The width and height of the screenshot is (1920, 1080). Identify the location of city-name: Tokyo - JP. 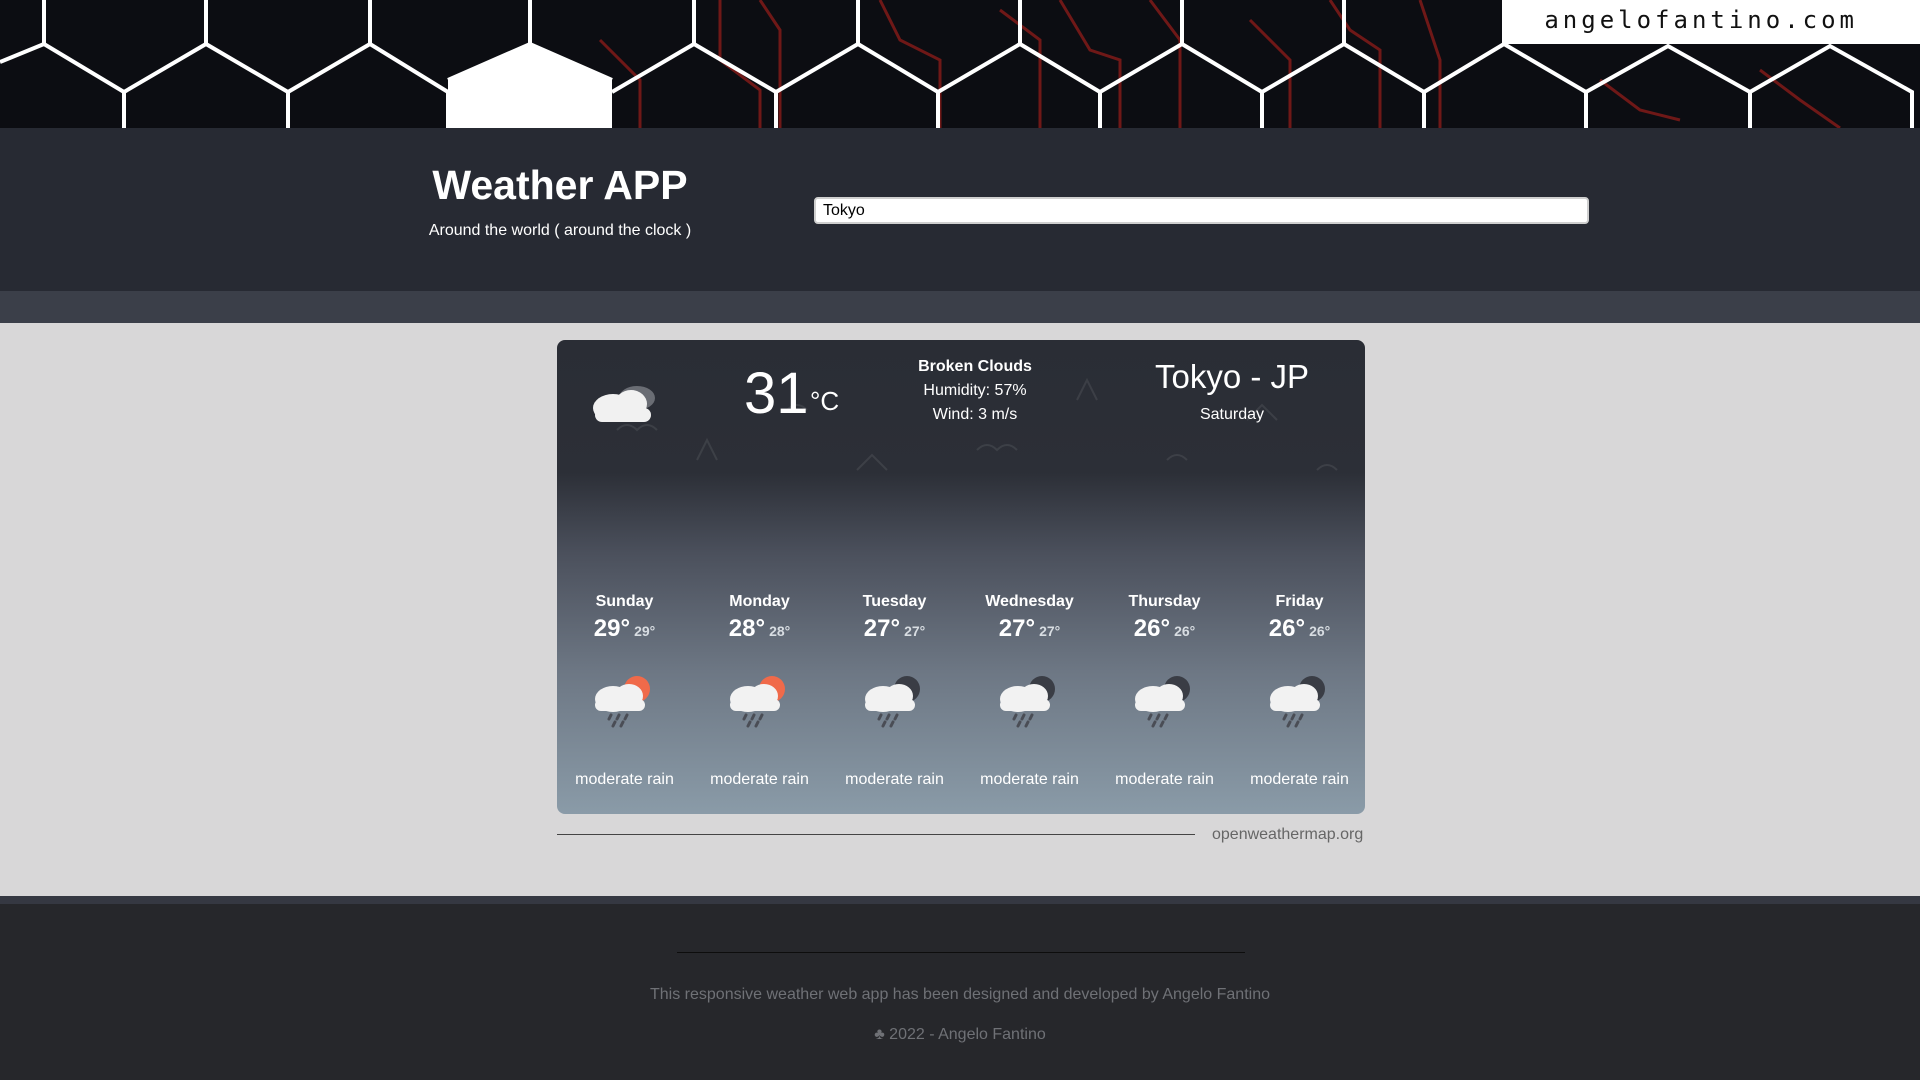
(1232, 376).